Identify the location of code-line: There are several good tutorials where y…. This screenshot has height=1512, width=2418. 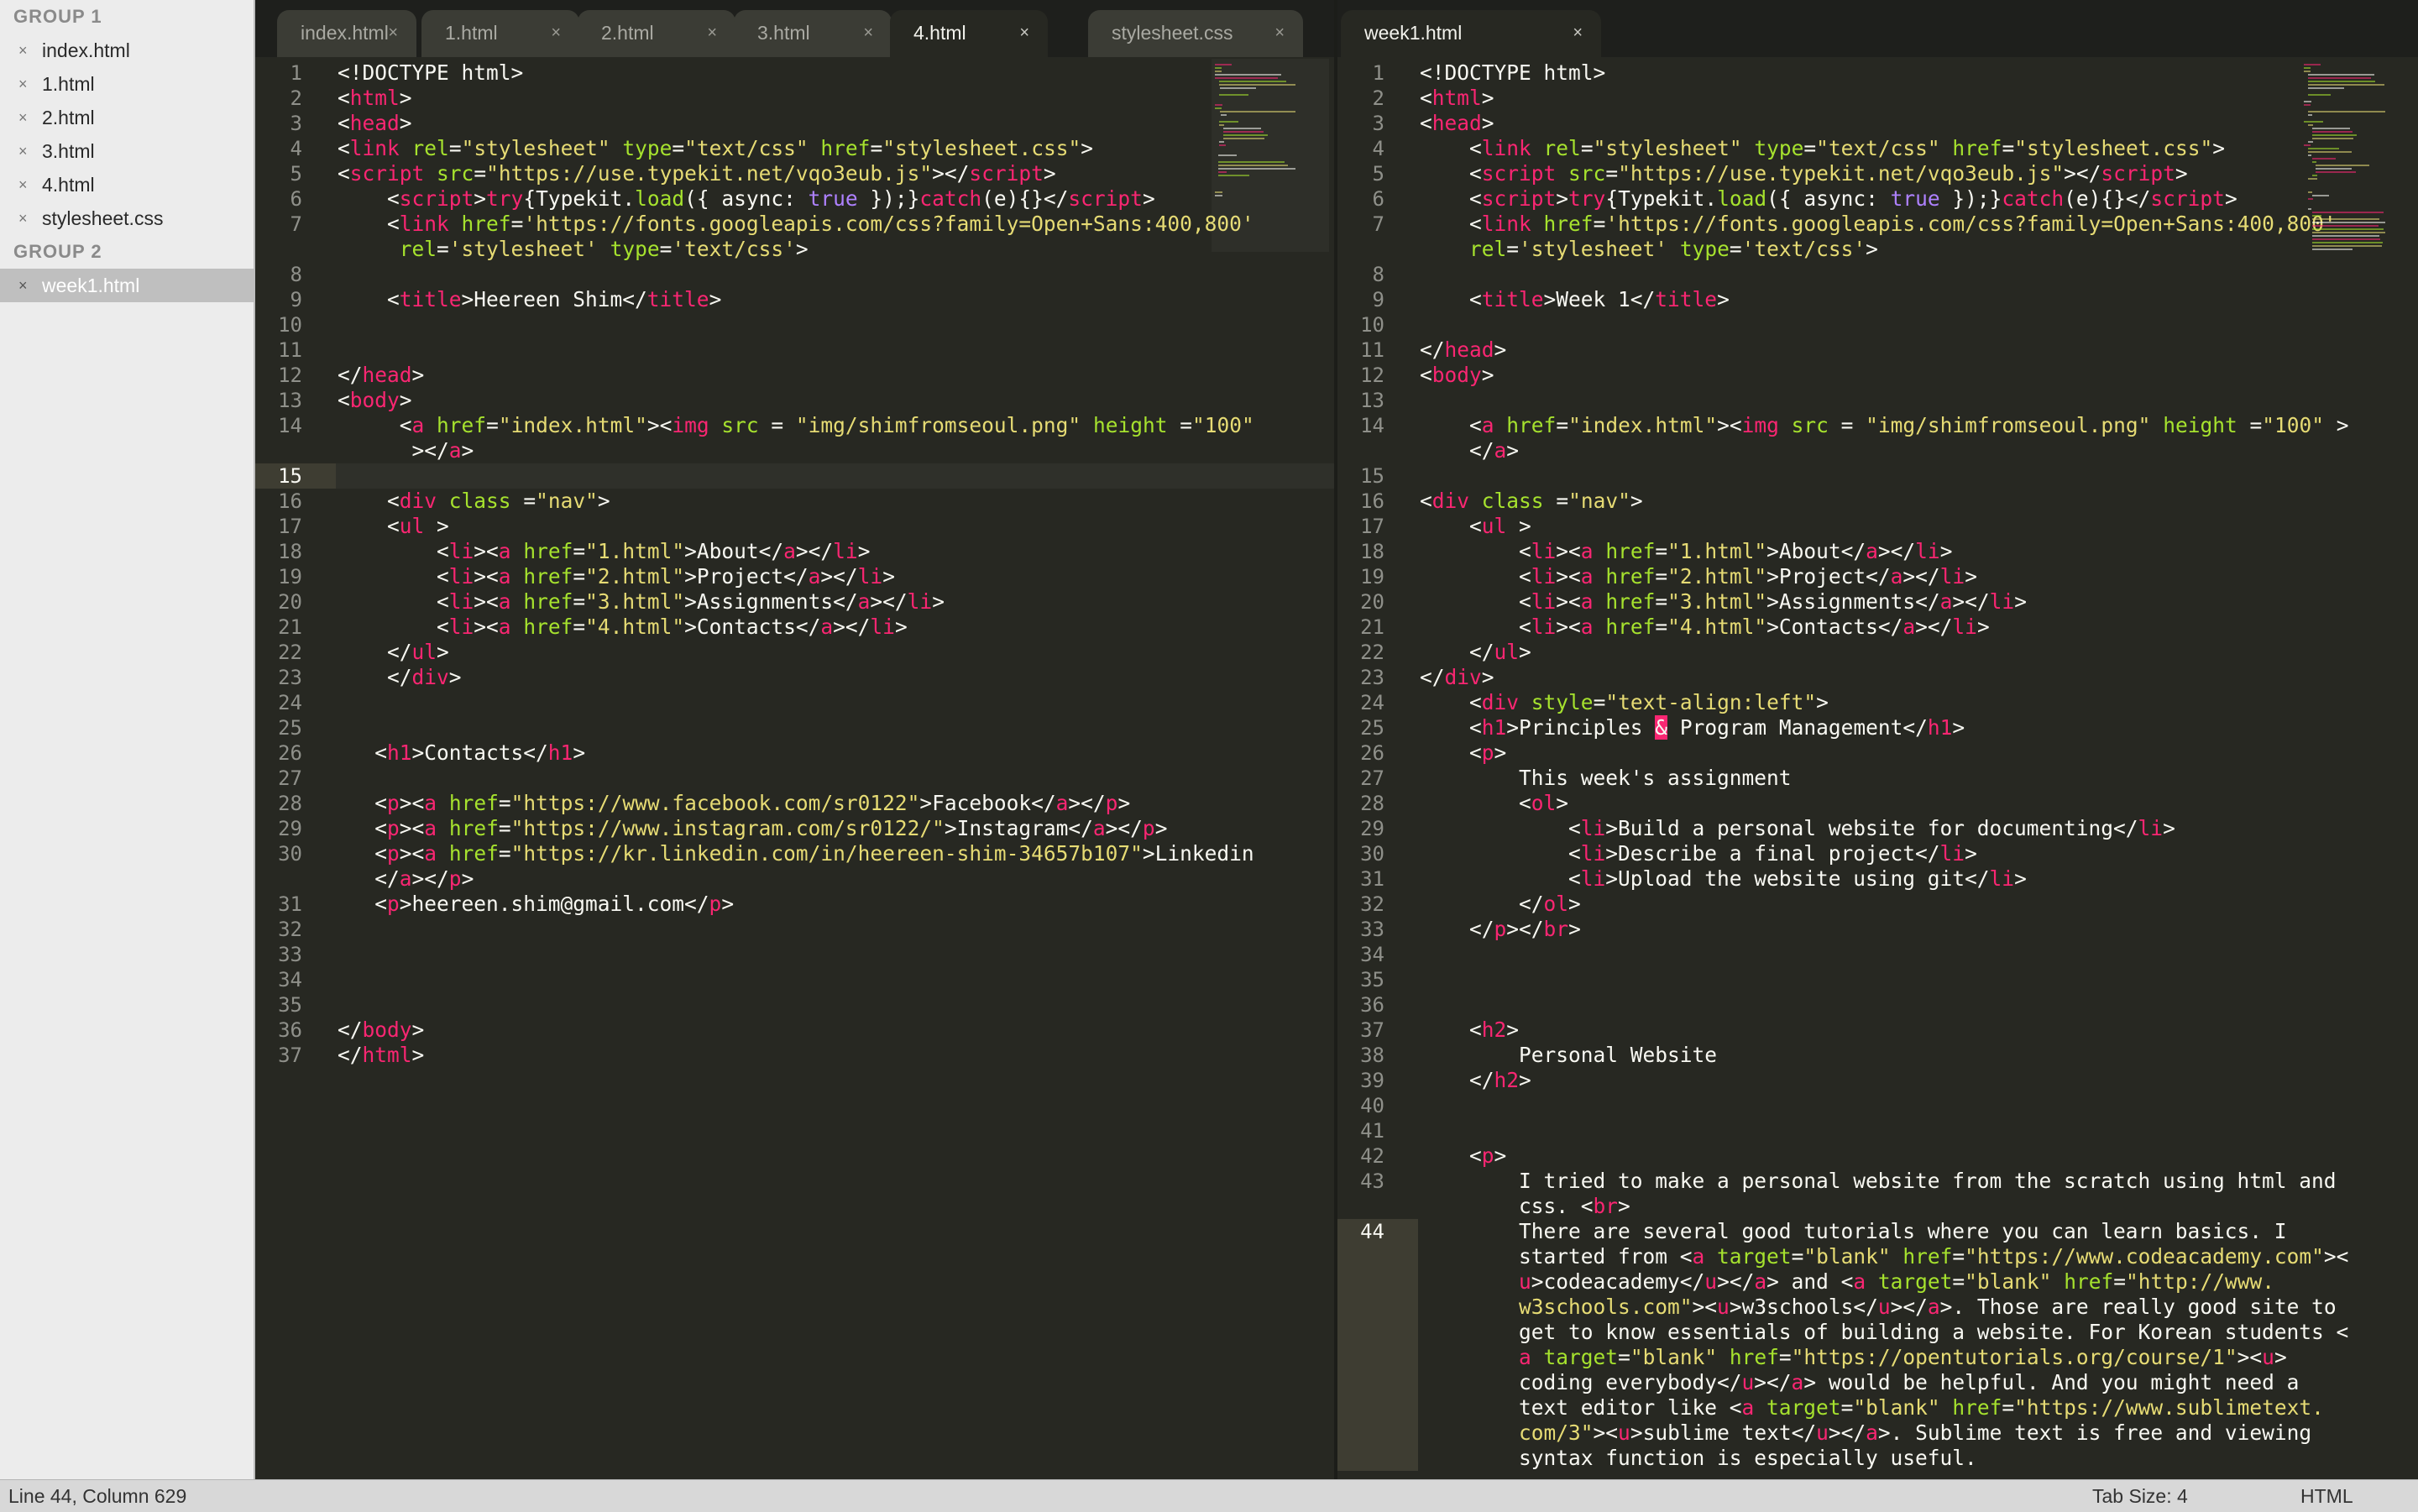
(1853, 1231).